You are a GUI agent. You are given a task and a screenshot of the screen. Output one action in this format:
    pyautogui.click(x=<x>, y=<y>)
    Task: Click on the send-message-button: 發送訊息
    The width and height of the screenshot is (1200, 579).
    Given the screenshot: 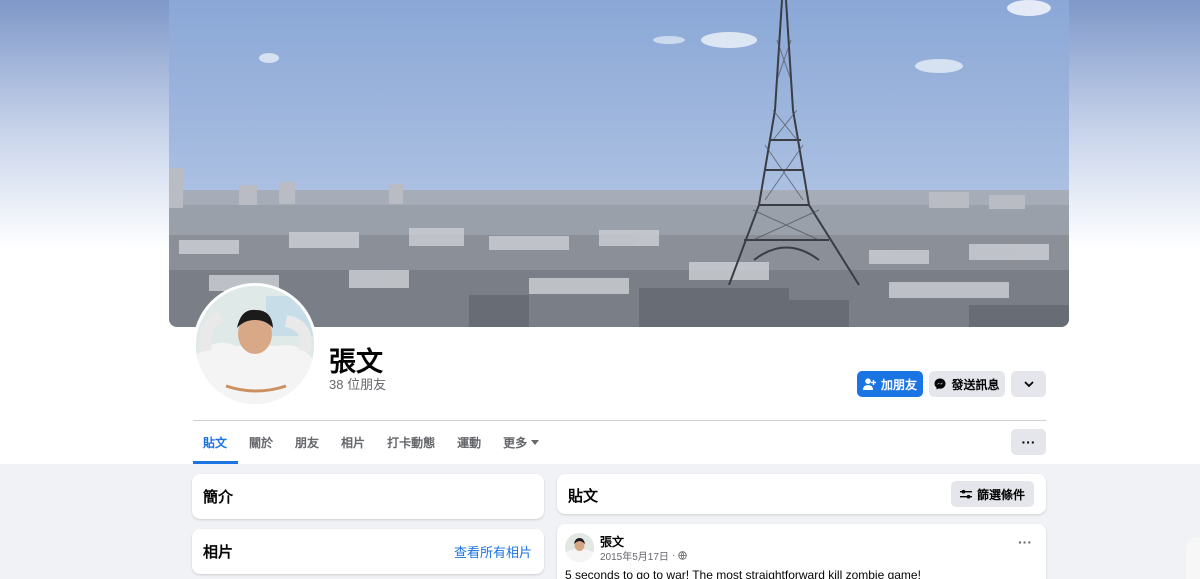 What is the action you would take?
    pyautogui.click(x=967, y=384)
    